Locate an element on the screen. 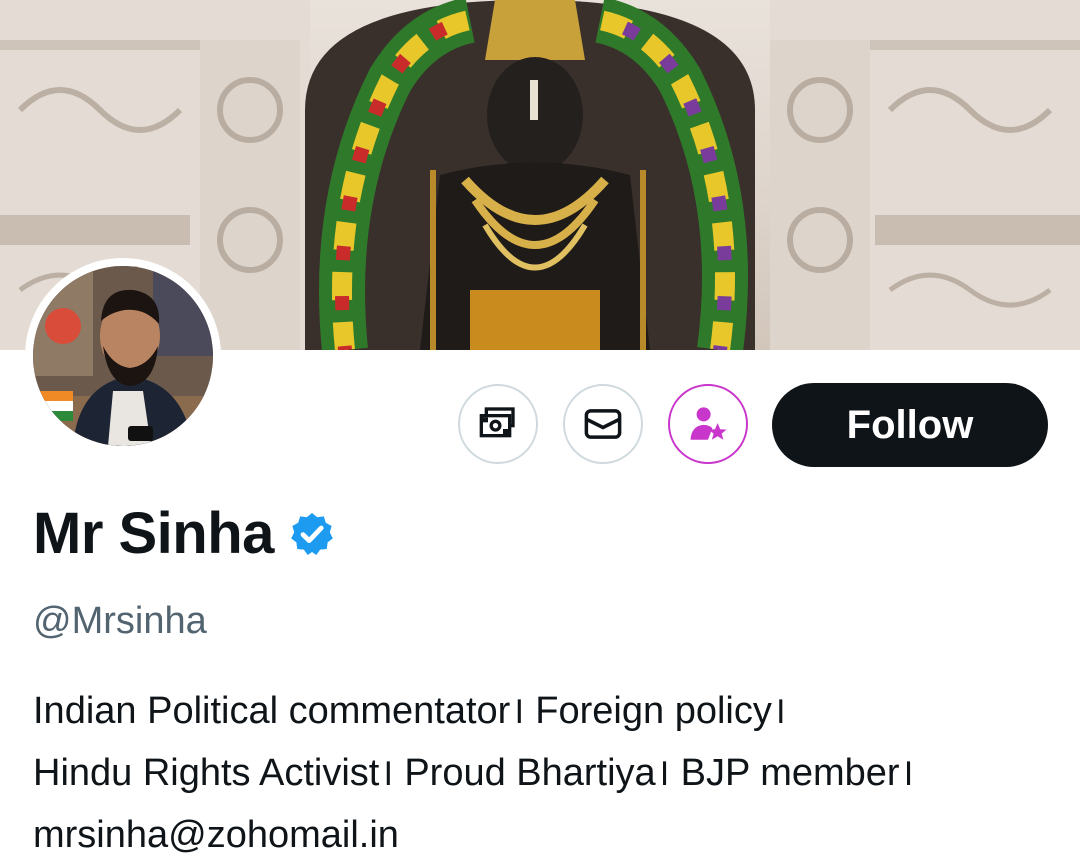  follow-button: Follow is located at coordinates (910, 425).